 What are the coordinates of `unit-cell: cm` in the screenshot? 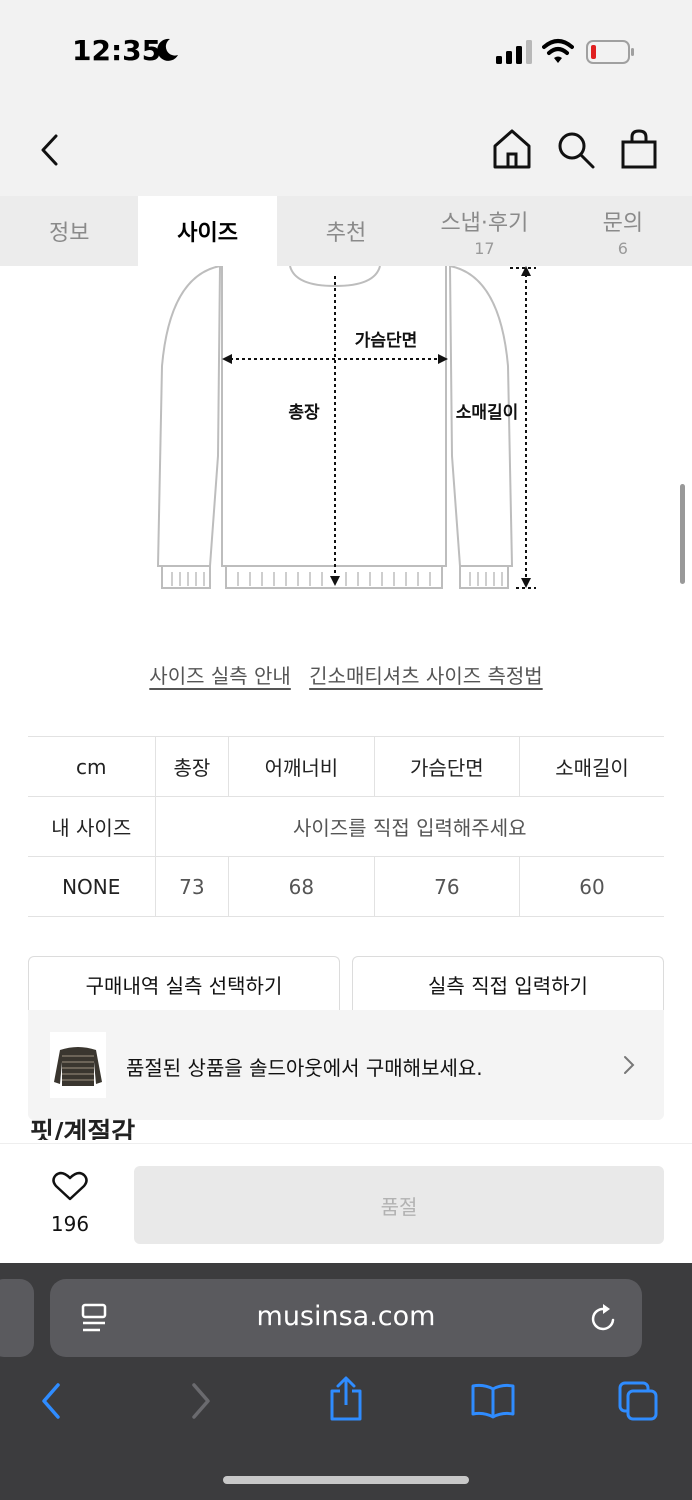 It's located at (92, 766).